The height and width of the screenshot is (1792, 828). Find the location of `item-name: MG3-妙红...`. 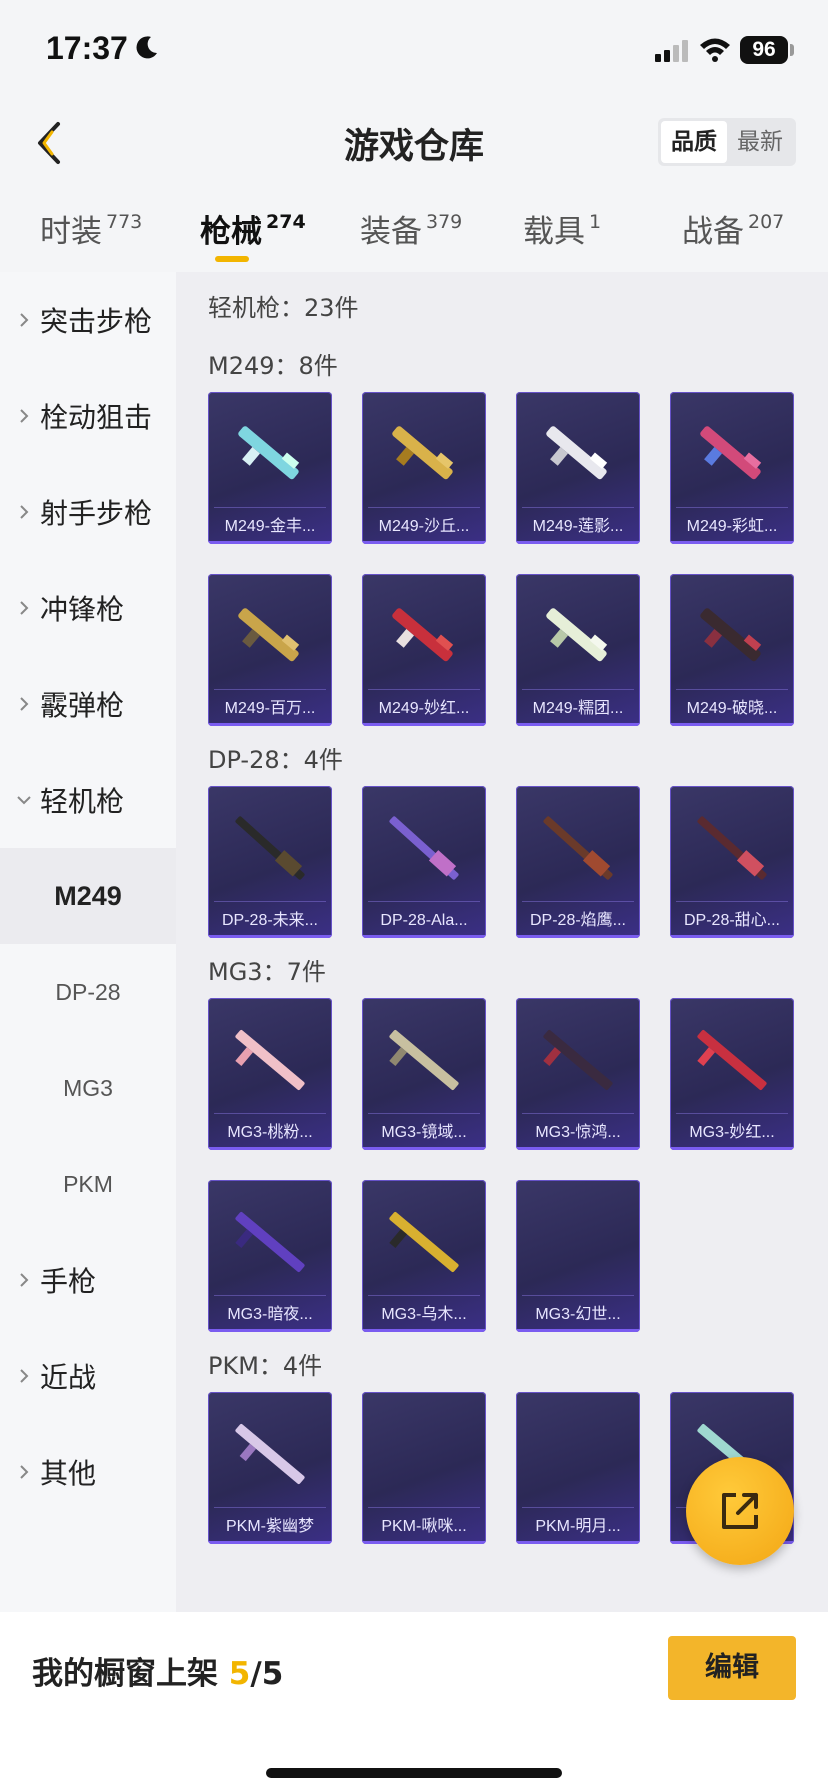

item-name: MG3-妙红... is located at coordinates (732, 1132).